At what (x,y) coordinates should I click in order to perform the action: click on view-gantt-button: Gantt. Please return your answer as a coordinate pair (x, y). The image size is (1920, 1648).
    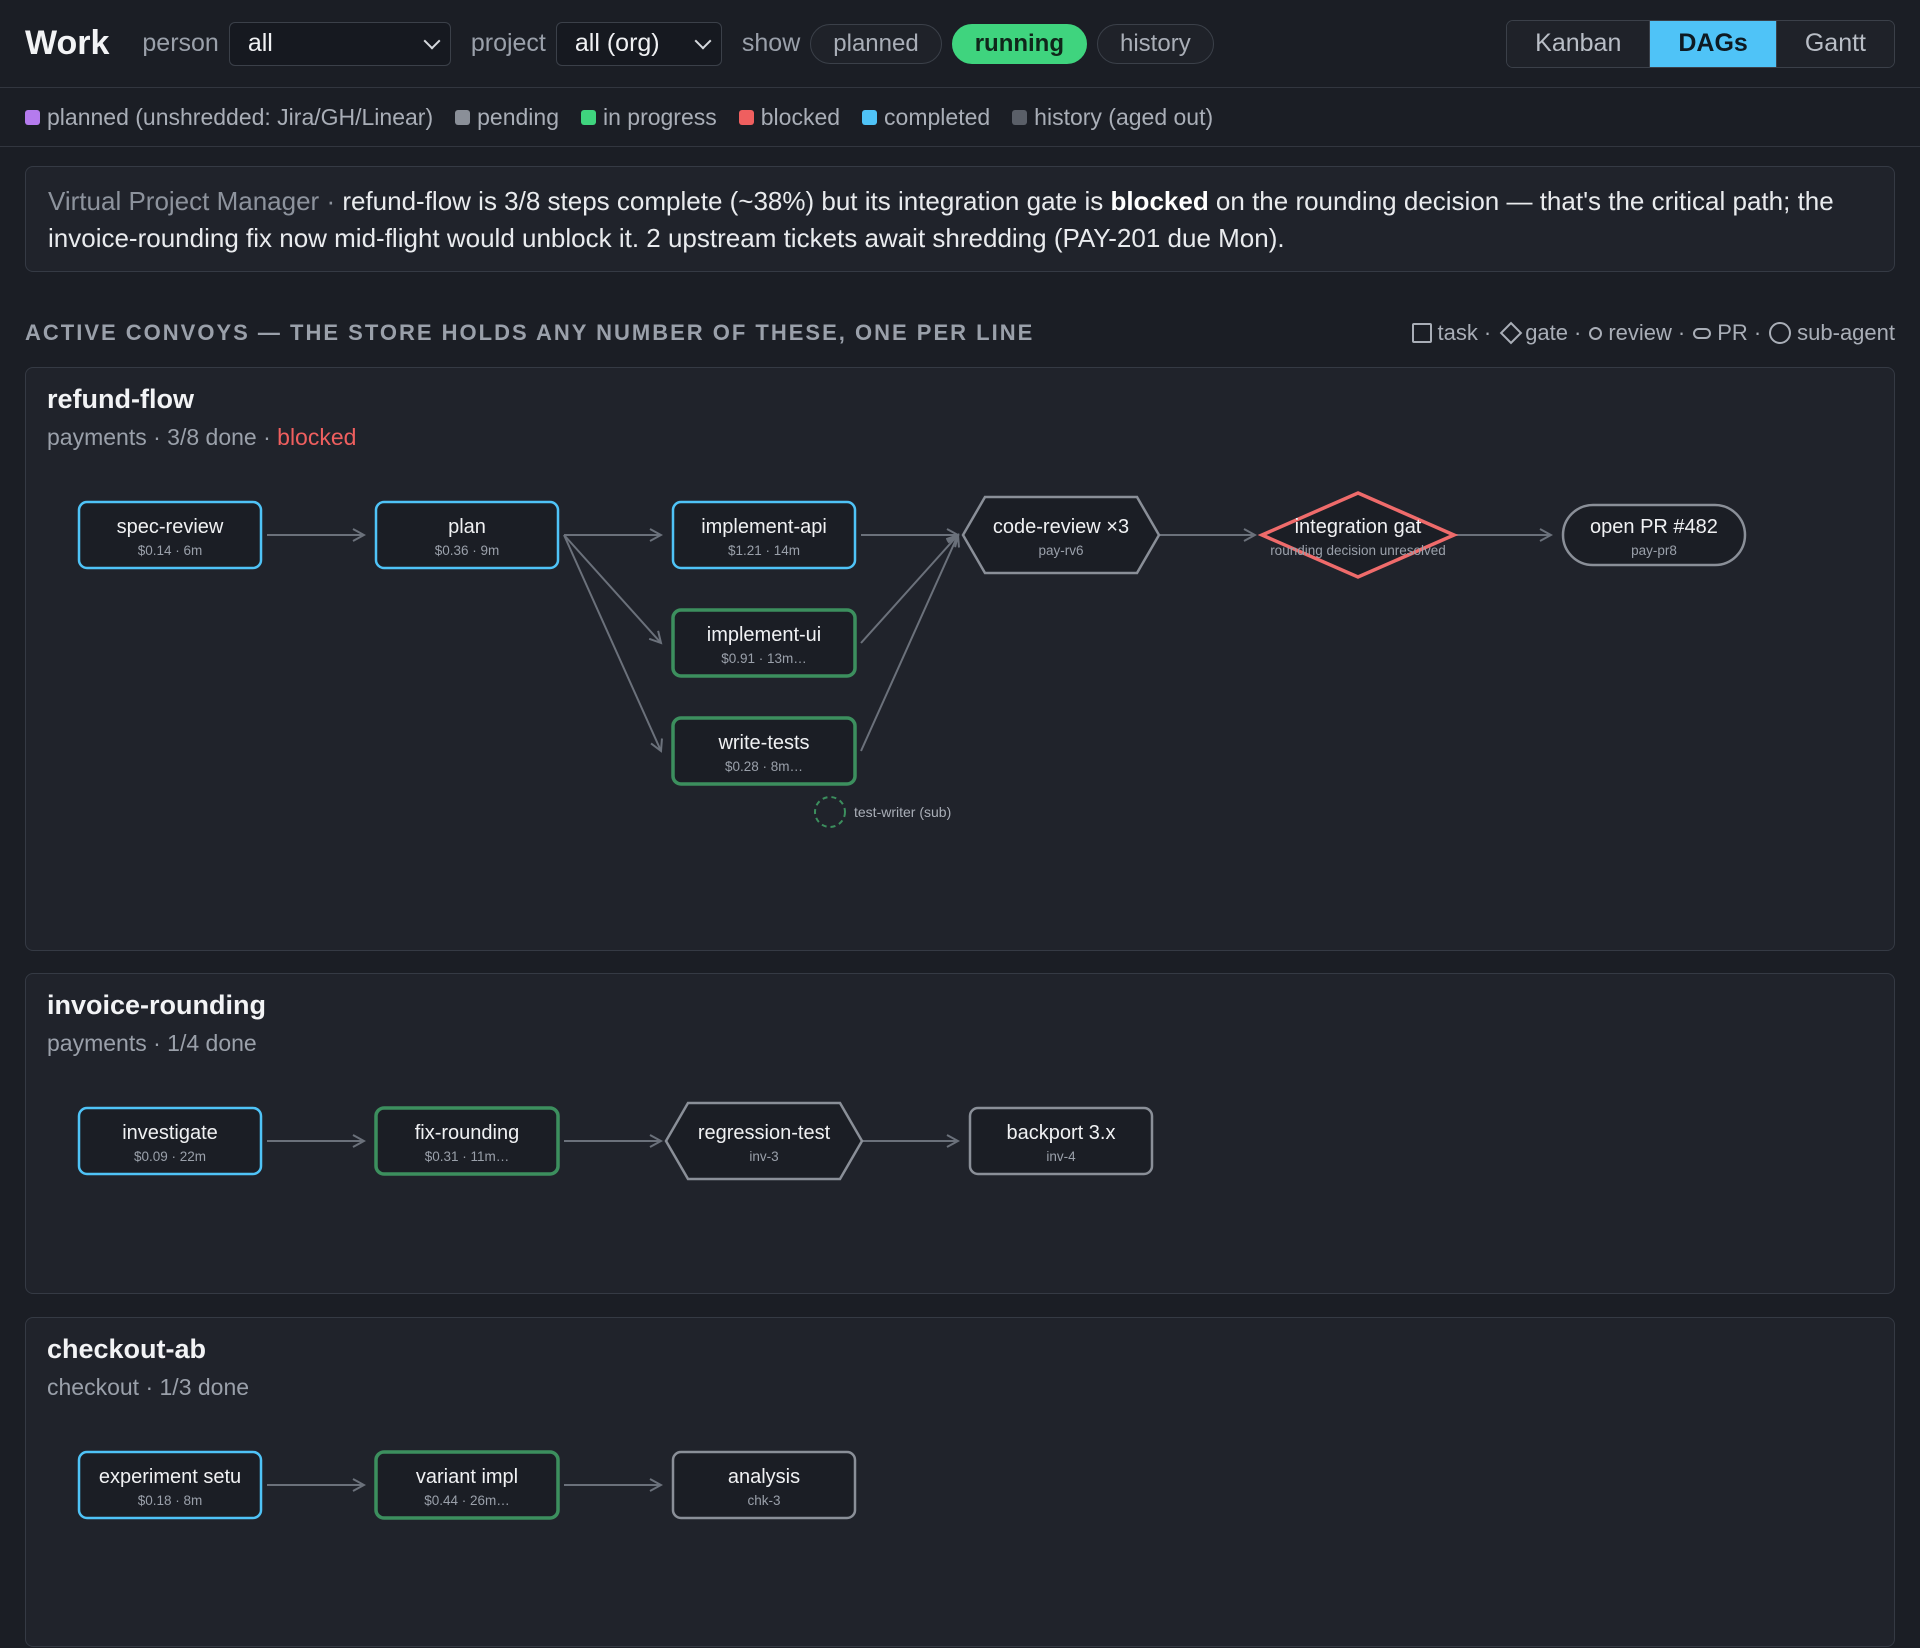
    Looking at the image, I should click on (1834, 43).